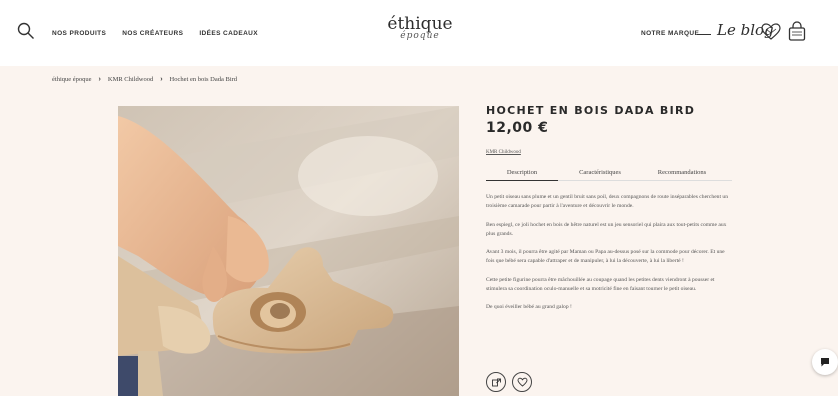 This screenshot has width=838, height=396. Describe the element at coordinates (79, 33) in the screenshot. I see `nav-nos-produits: NOS PRODUITS` at that location.